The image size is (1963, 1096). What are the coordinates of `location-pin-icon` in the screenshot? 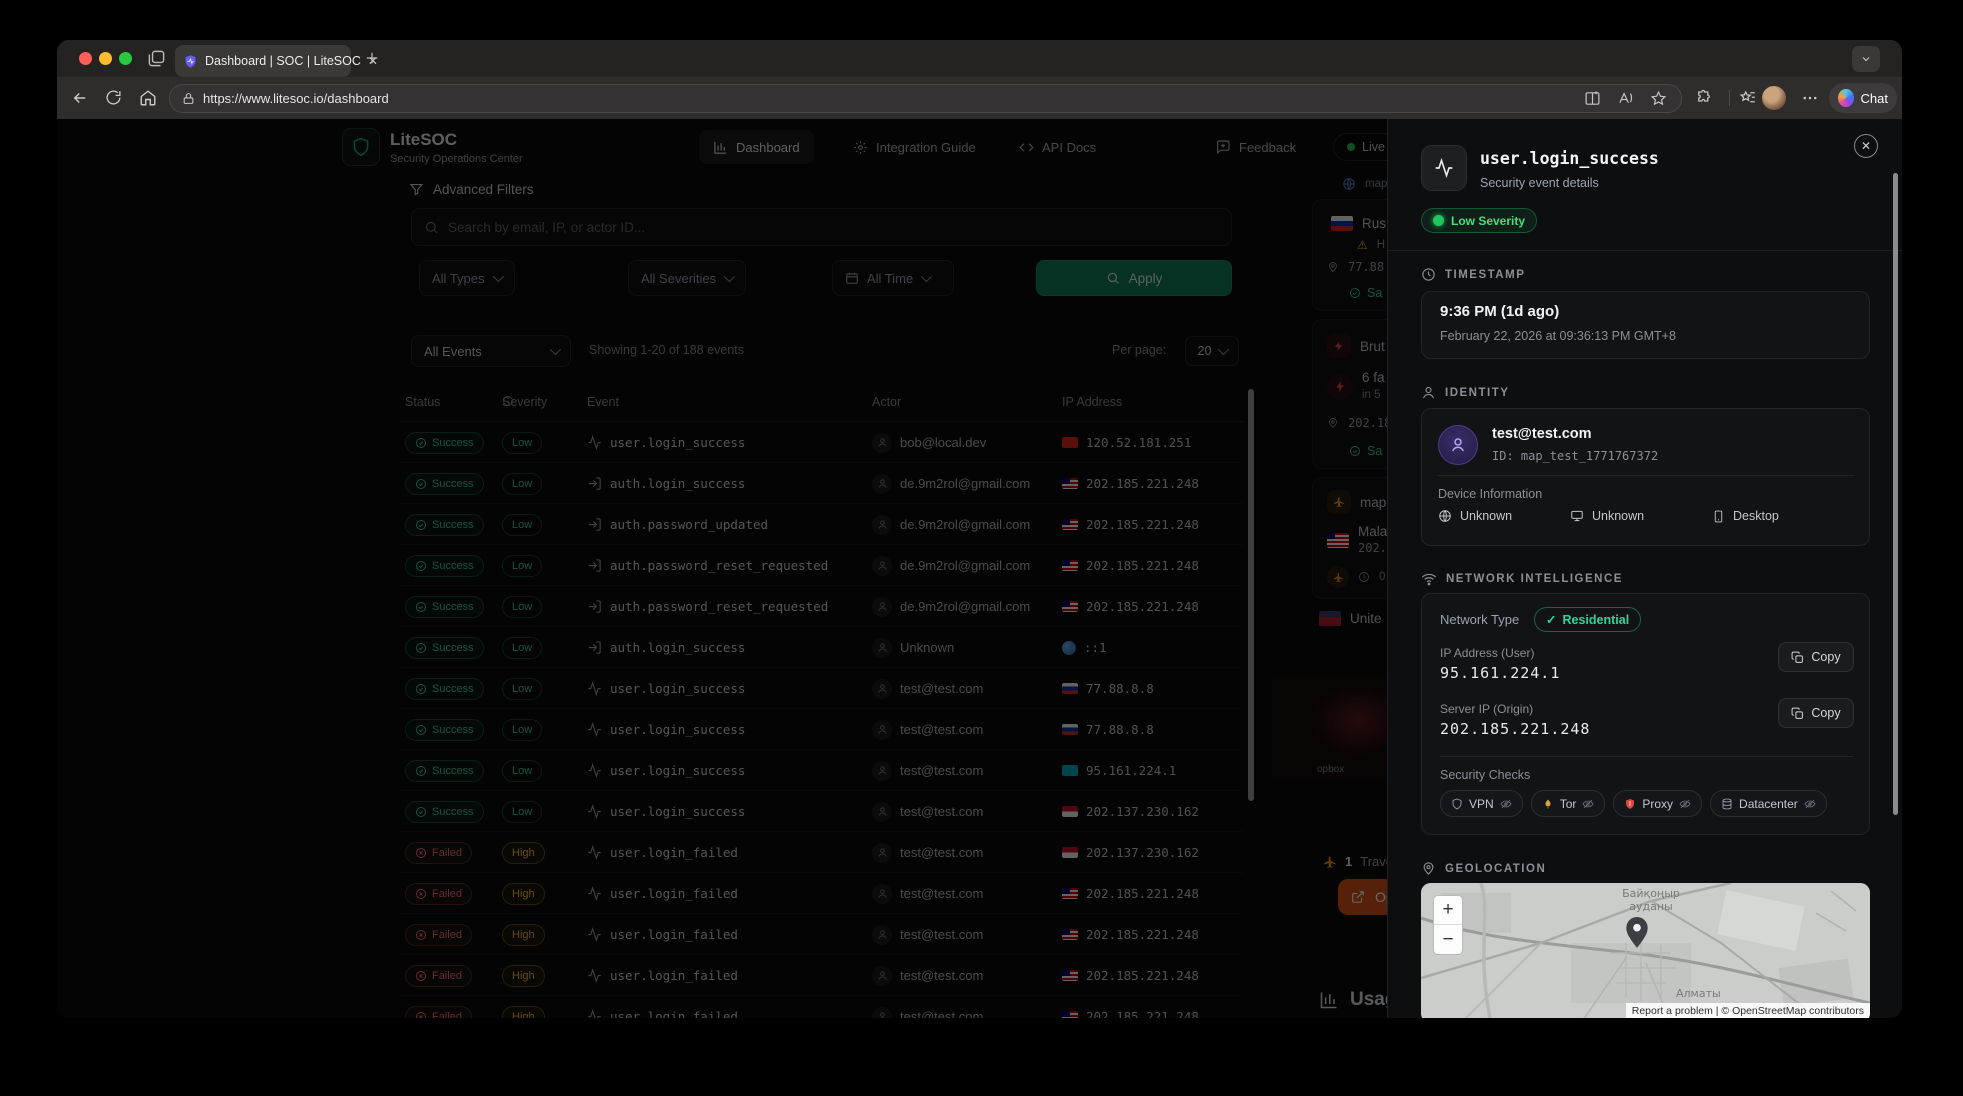 It's located at (1637, 933).